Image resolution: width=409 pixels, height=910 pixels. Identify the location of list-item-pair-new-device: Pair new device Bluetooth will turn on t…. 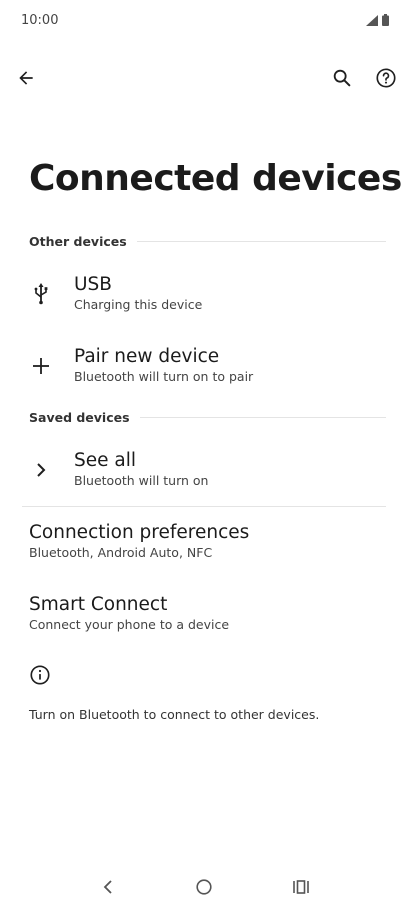
(204, 370).